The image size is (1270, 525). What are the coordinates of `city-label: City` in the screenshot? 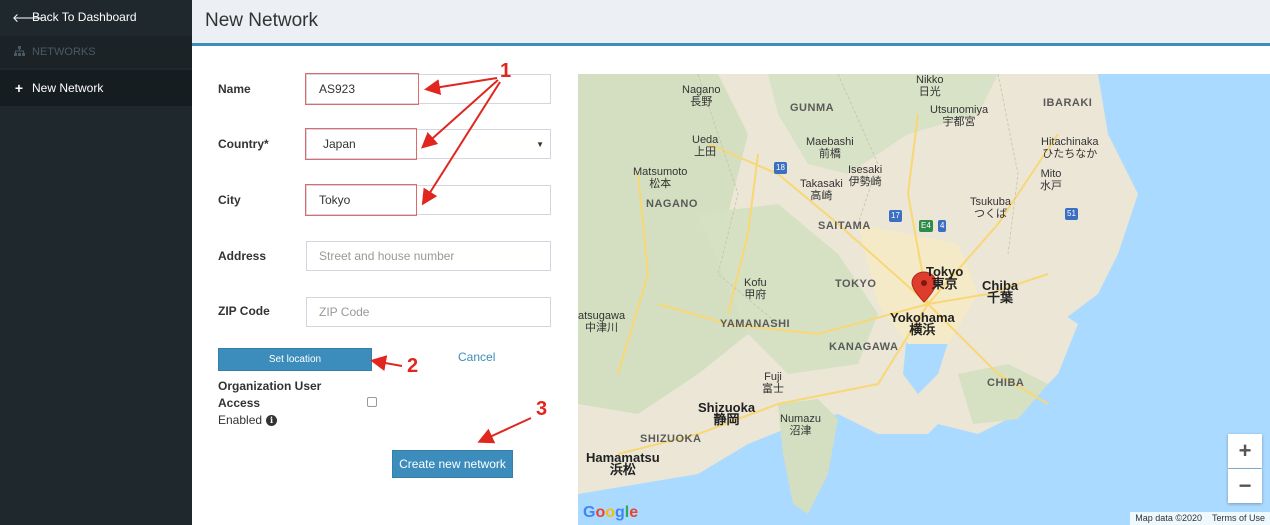 It's located at (229, 200).